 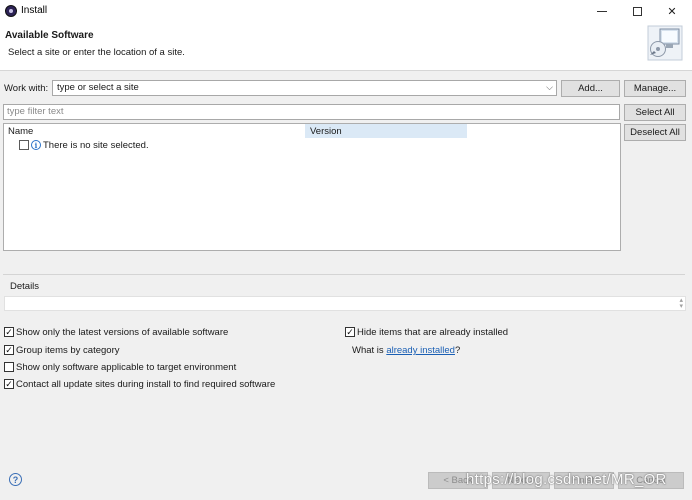 What do you see at coordinates (549, 87) in the screenshot?
I see `chevron-down-icon: ⌵` at bounding box center [549, 87].